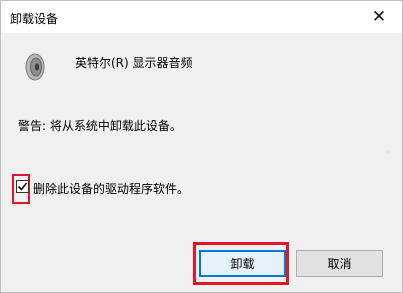 This screenshot has height=293, width=403. I want to click on close-icon: ✕, so click(379, 17).